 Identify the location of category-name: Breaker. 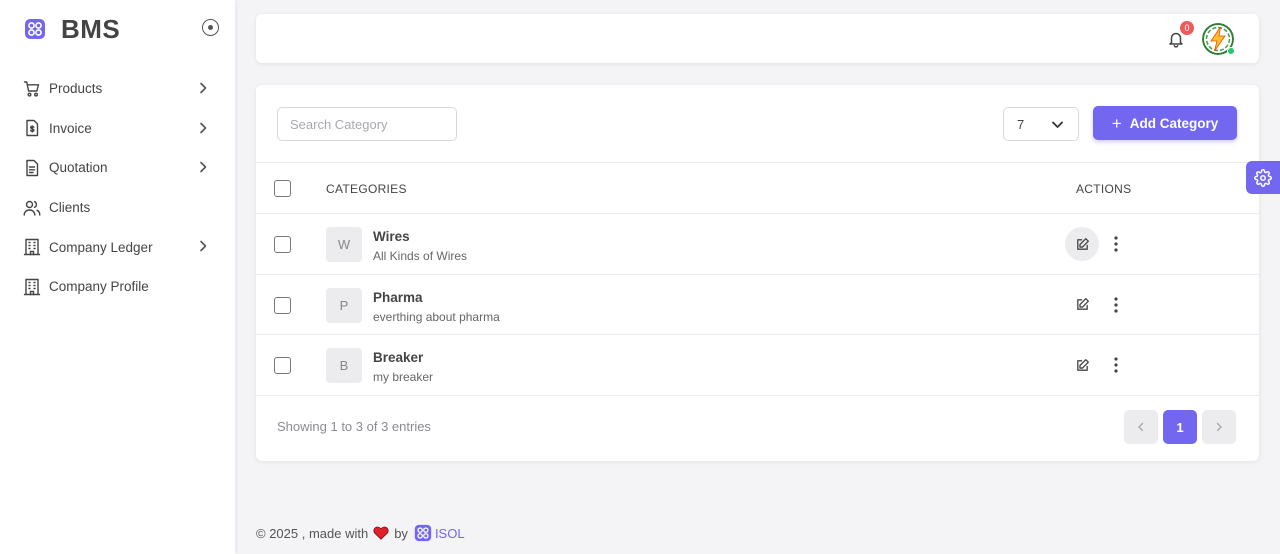
(398, 357).